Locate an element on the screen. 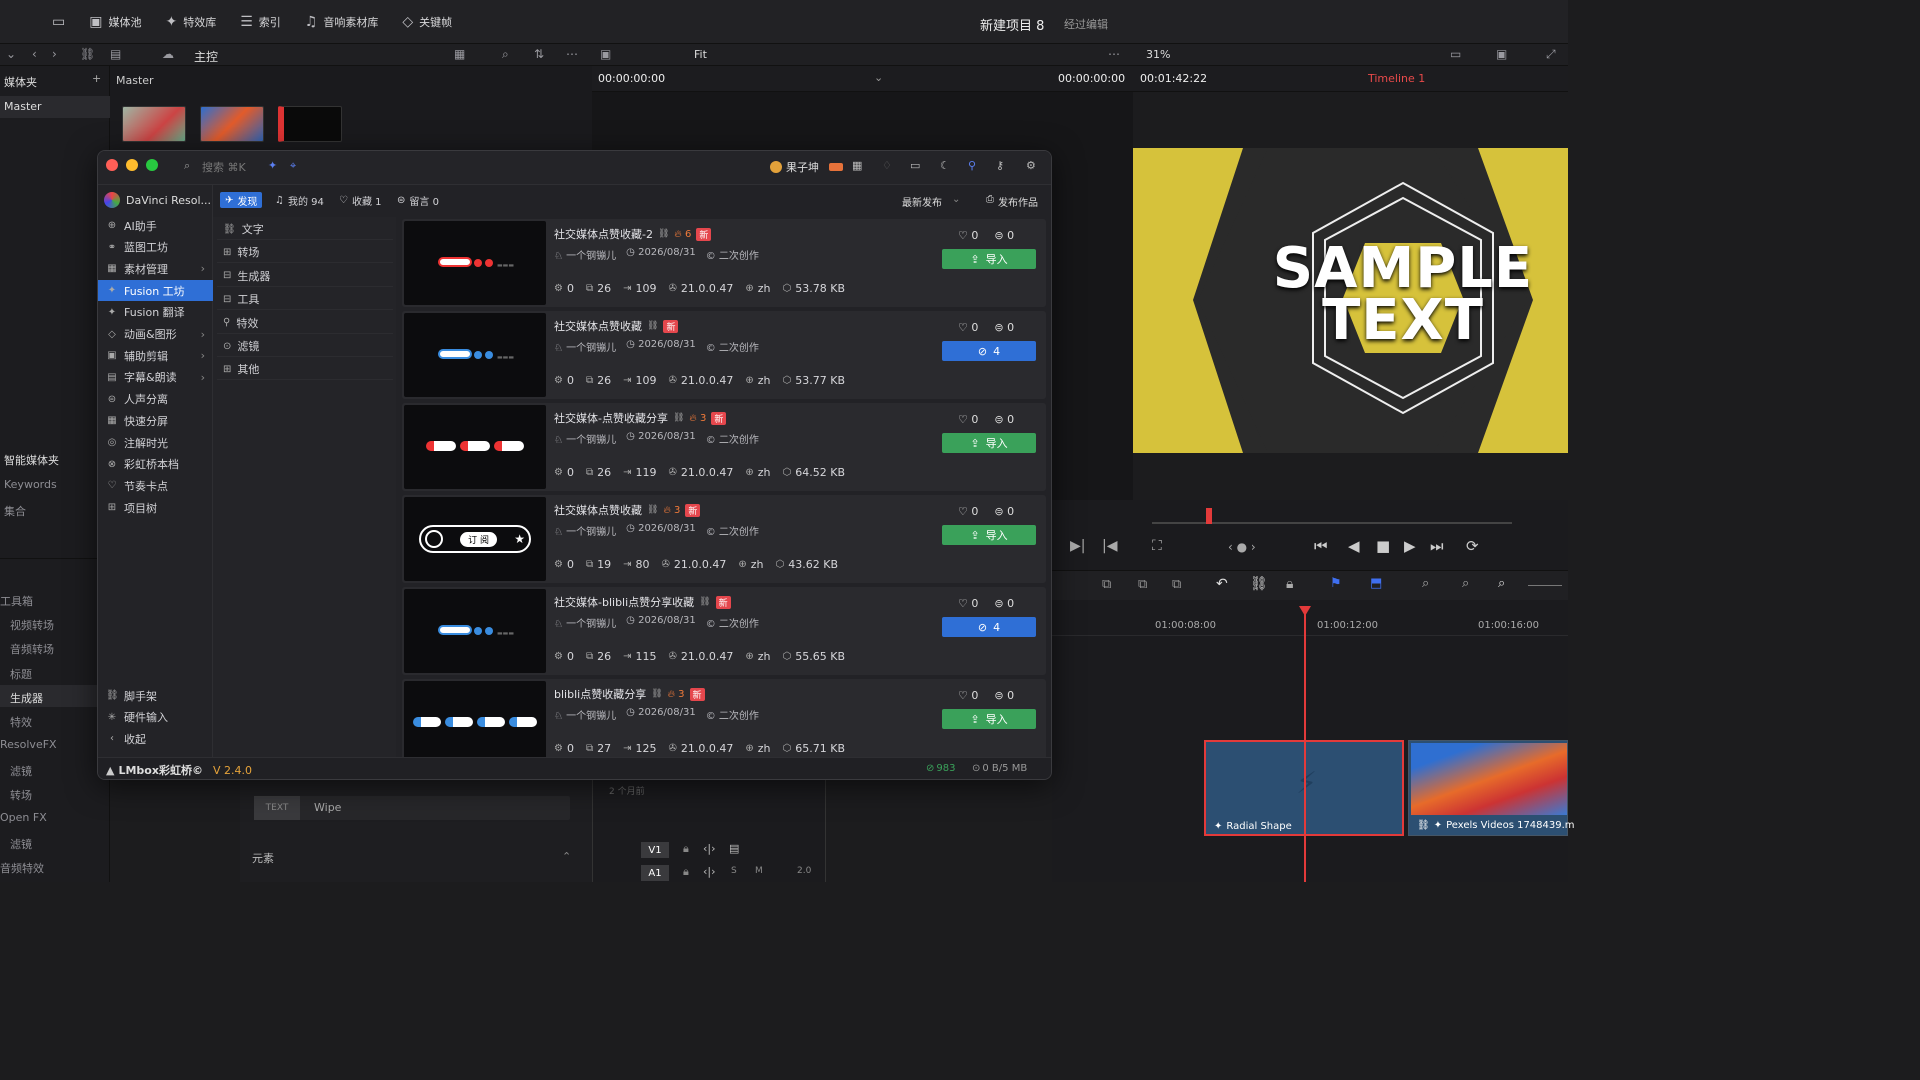 This screenshot has height=1080, width=1920. sidebar-item: ◎ 注解时光 is located at coordinates (155, 442).